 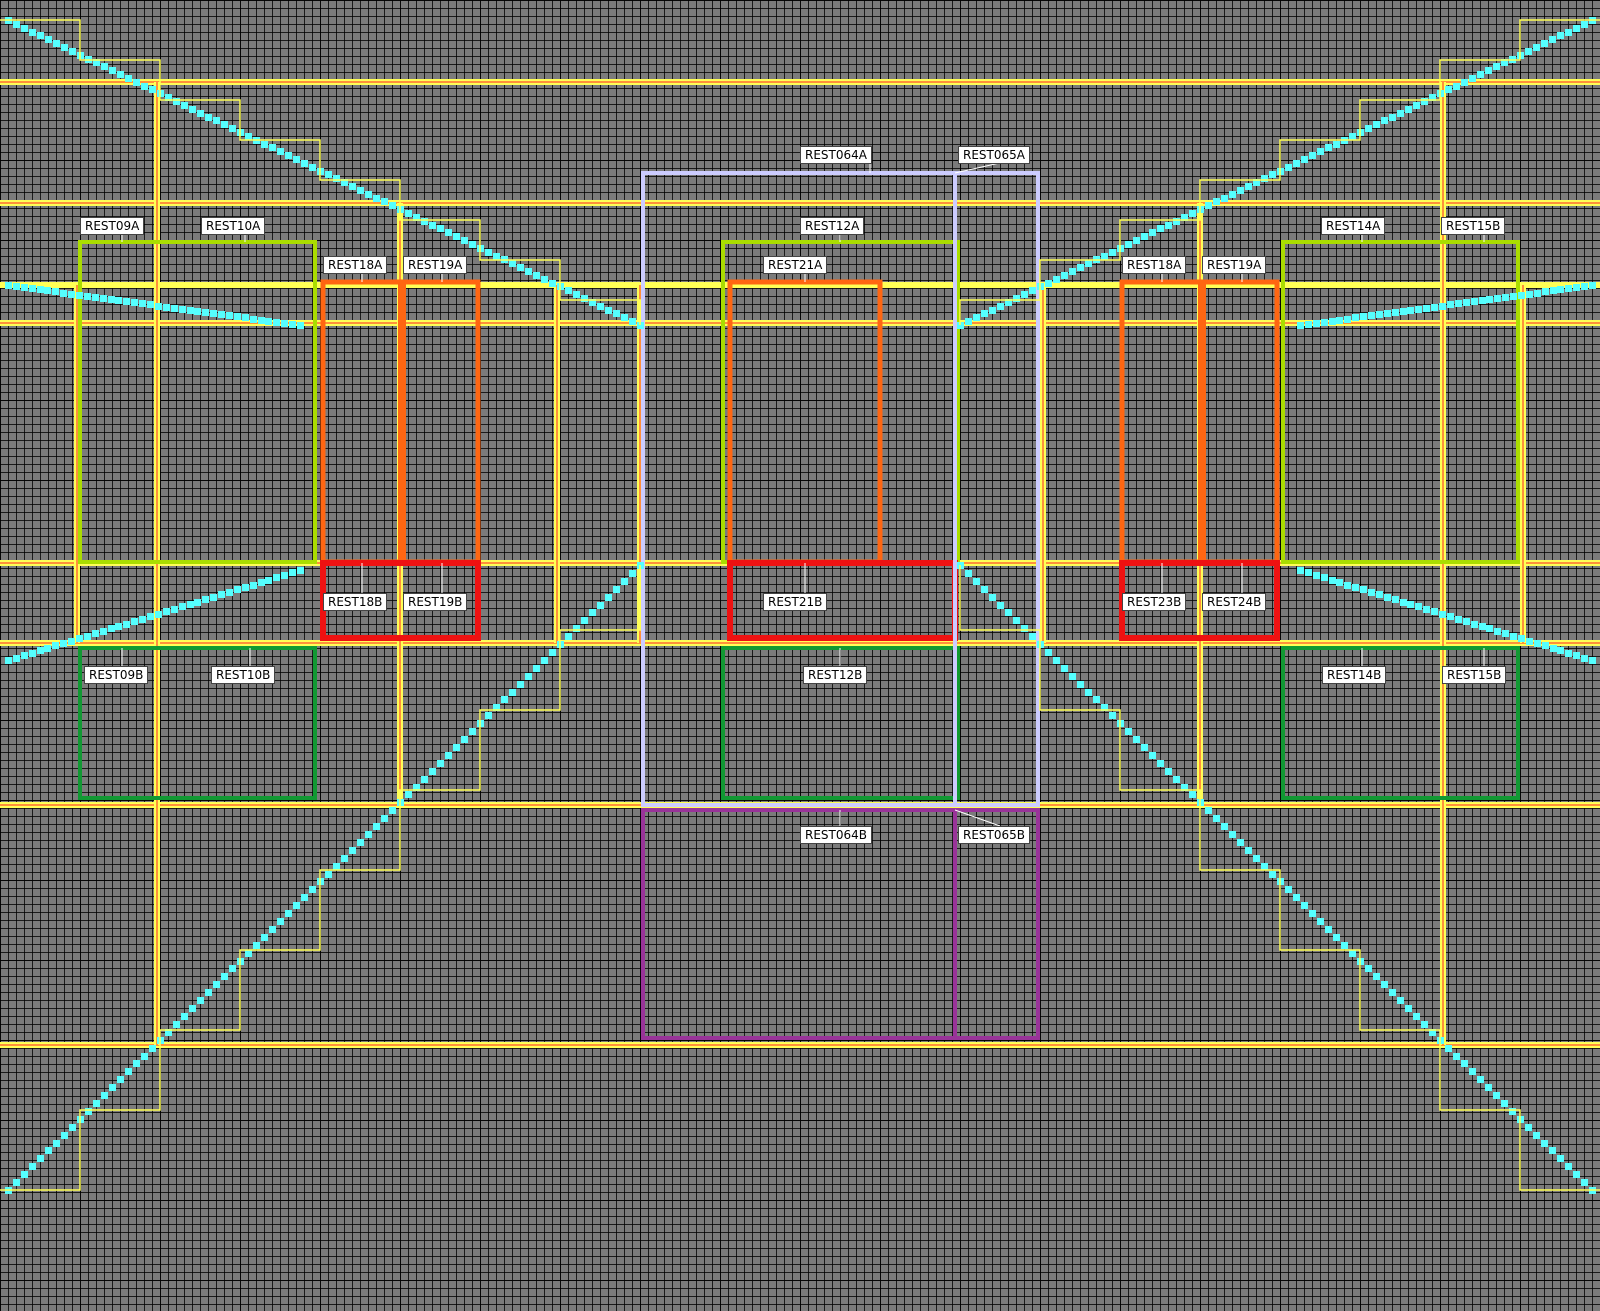 What do you see at coordinates (1234, 265) in the screenshot?
I see `label-rest19a-right: REST19A` at bounding box center [1234, 265].